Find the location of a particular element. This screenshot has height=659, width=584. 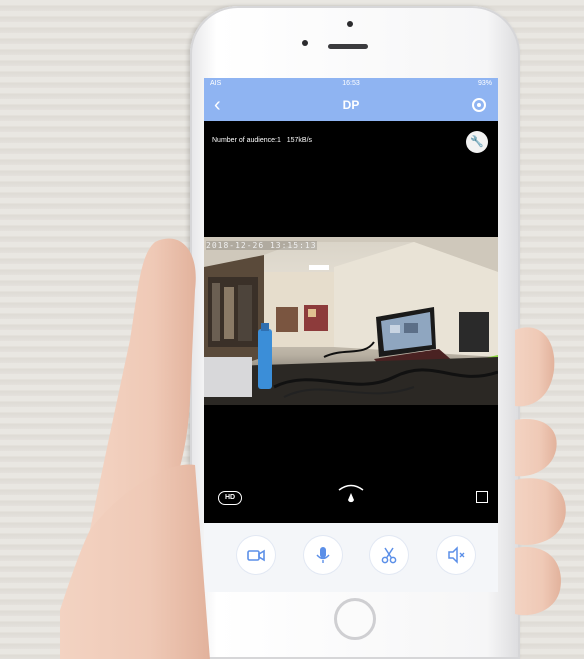

page-title: DP is located at coordinates (351, 105).